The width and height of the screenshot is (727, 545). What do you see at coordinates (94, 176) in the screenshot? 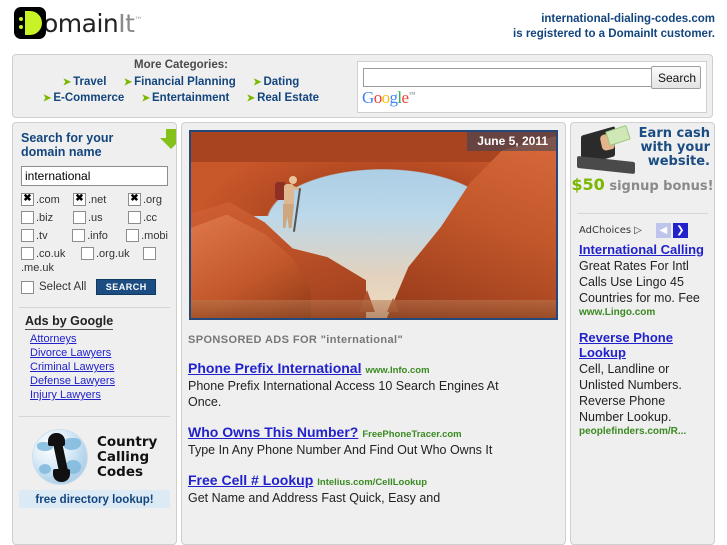
I see `domain-name-input` at bounding box center [94, 176].